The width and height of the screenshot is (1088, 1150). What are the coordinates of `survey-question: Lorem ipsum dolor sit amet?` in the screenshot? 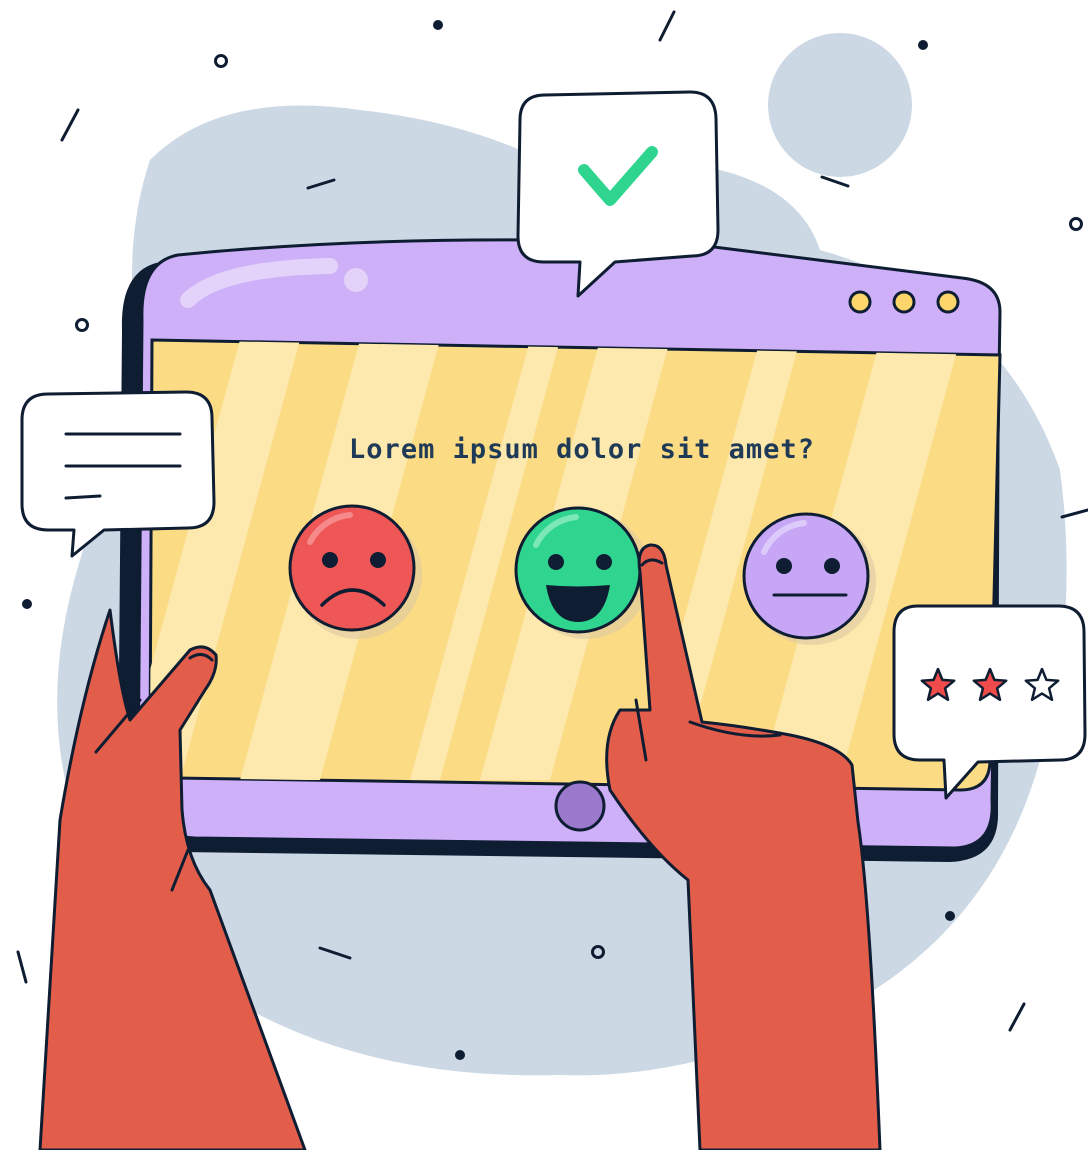 It's located at (582, 449).